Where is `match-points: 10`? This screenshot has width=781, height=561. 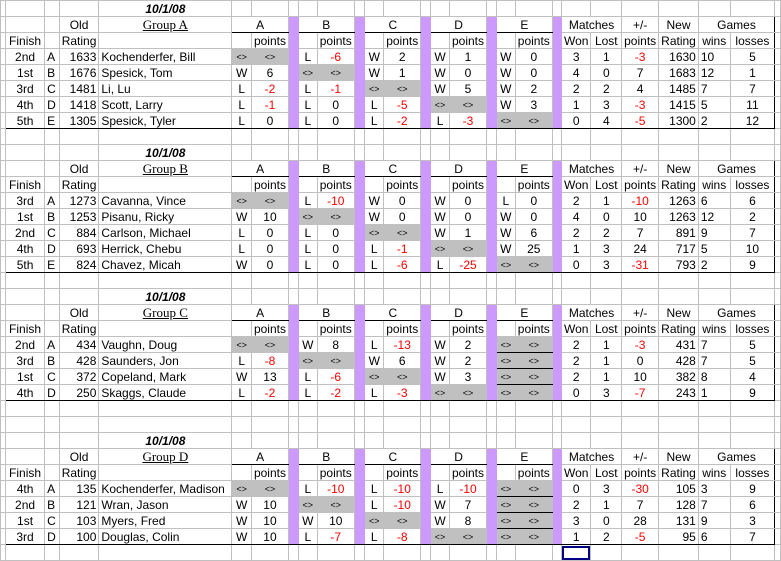
match-points: 10 is located at coordinates (269, 520).